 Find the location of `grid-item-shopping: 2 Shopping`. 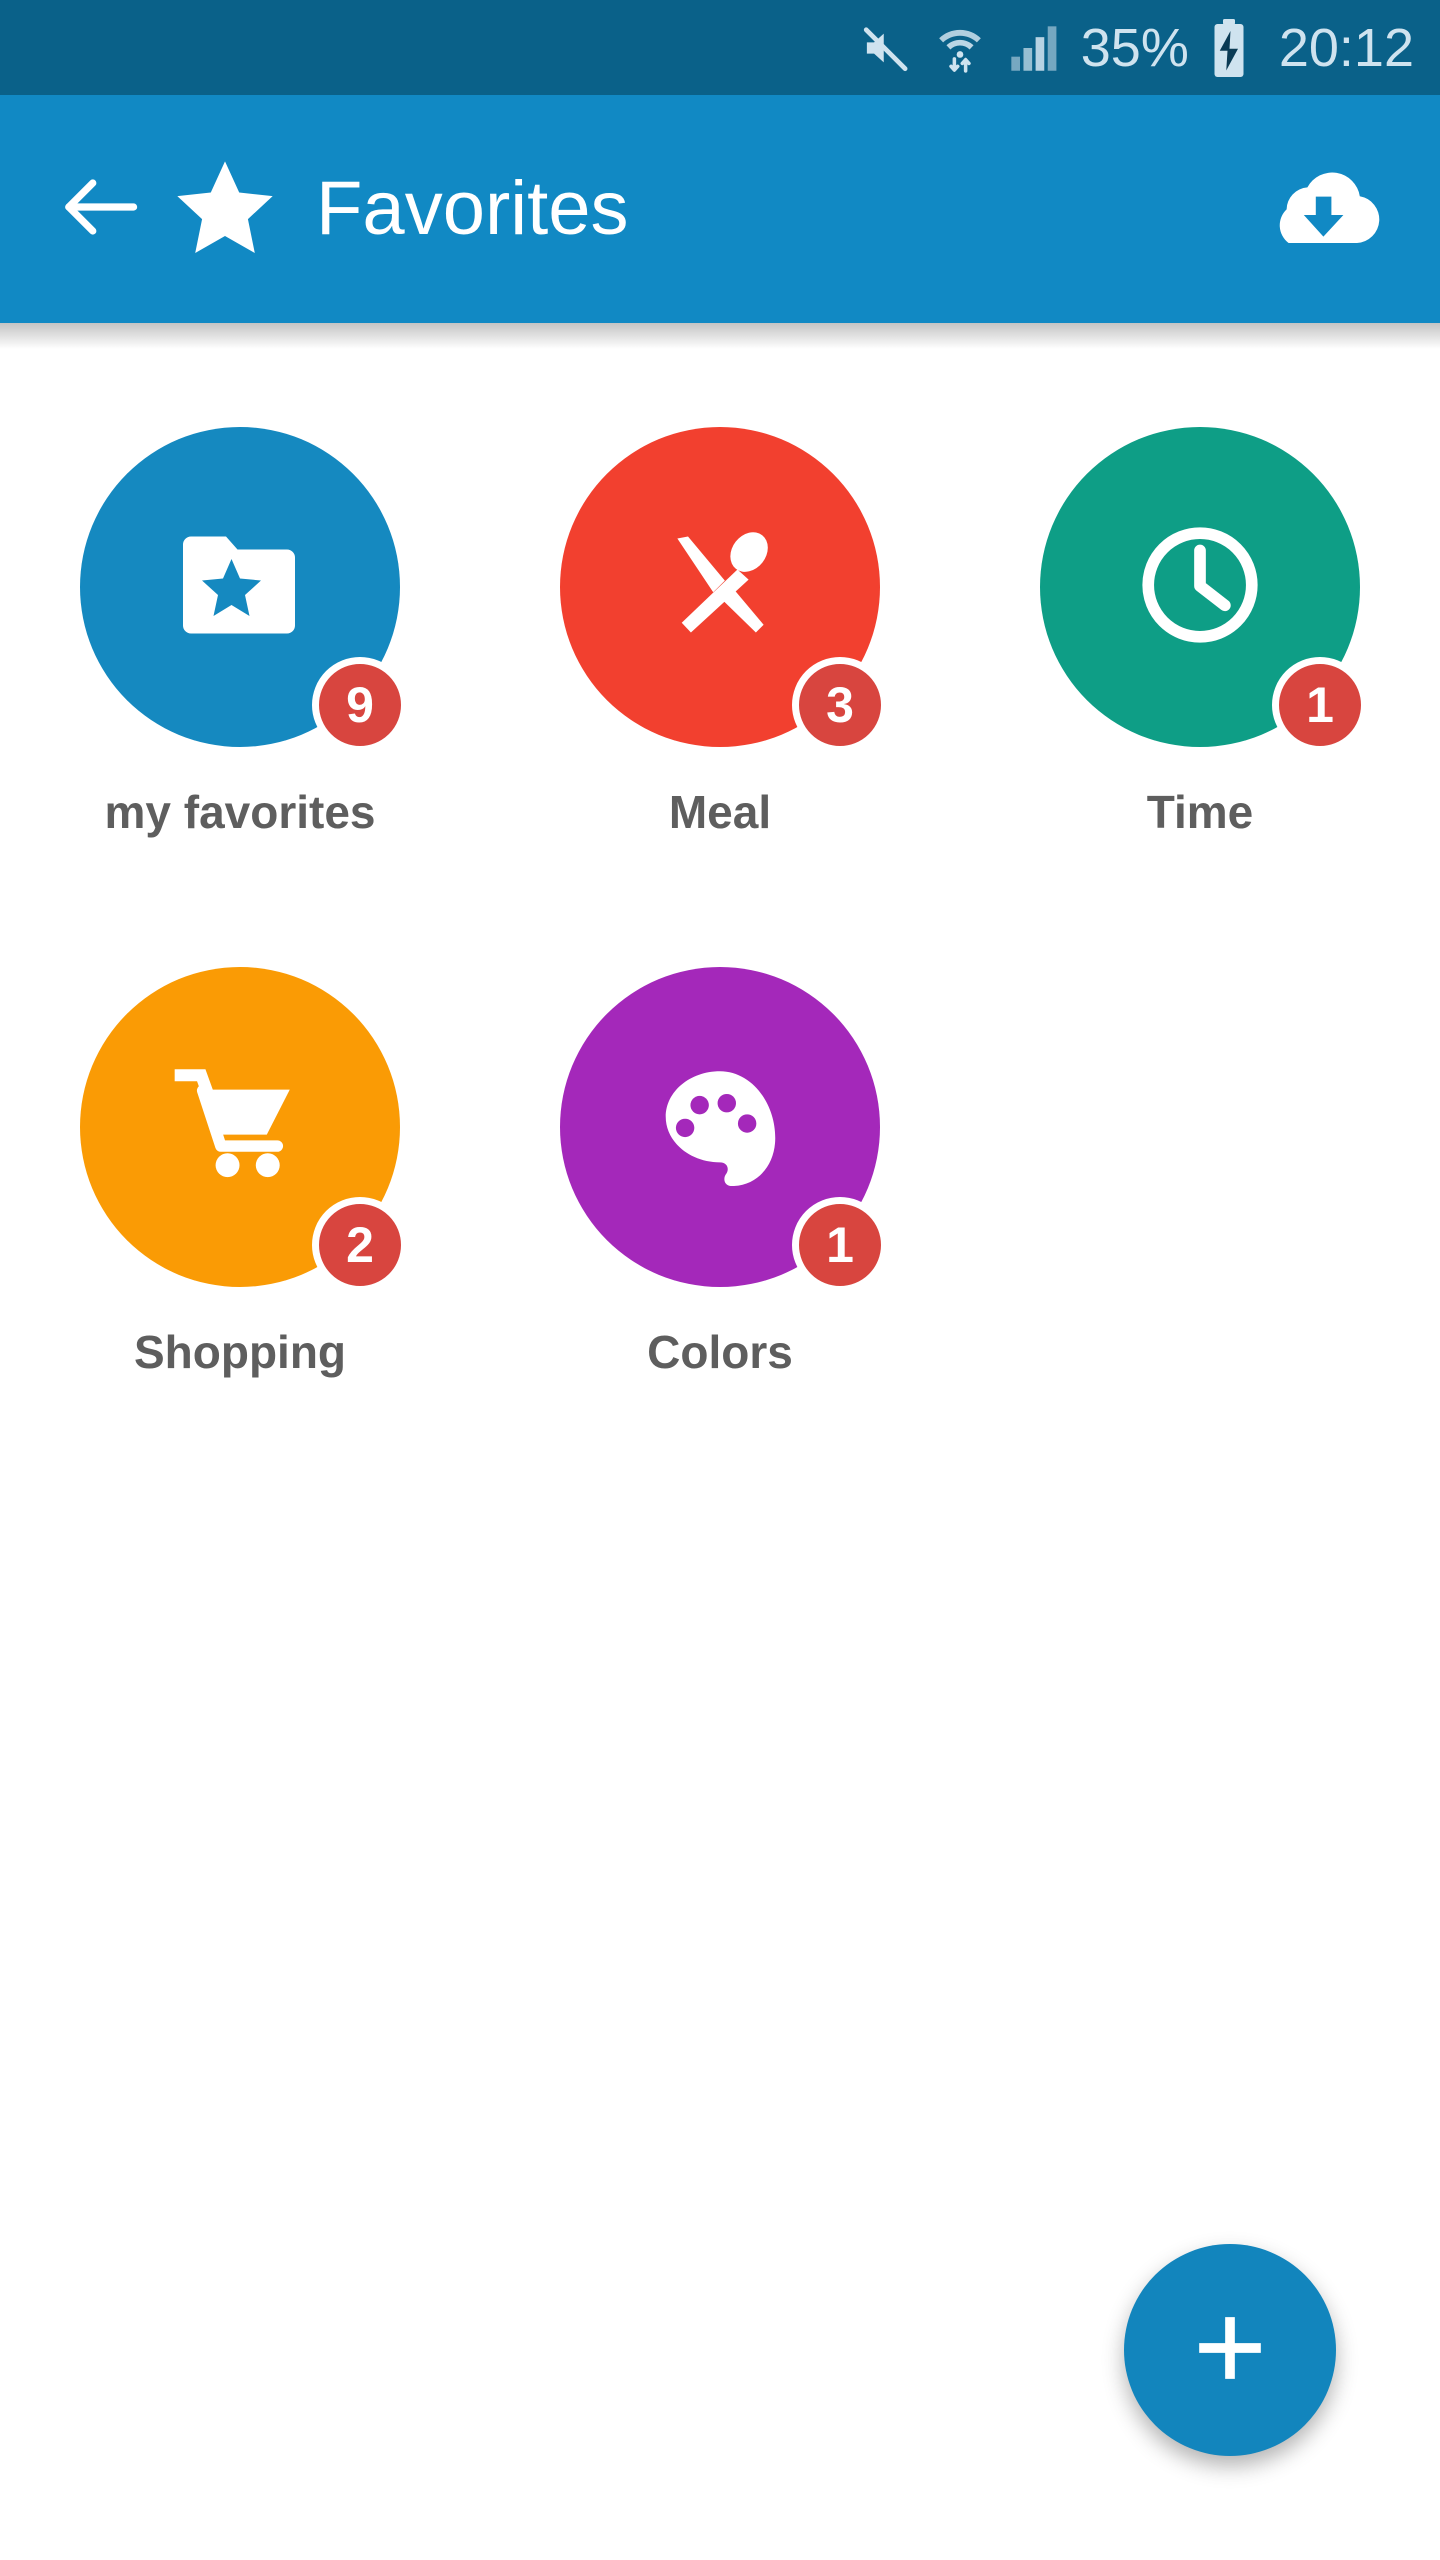

grid-item-shopping: 2 Shopping is located at coordinates (240, 1237).